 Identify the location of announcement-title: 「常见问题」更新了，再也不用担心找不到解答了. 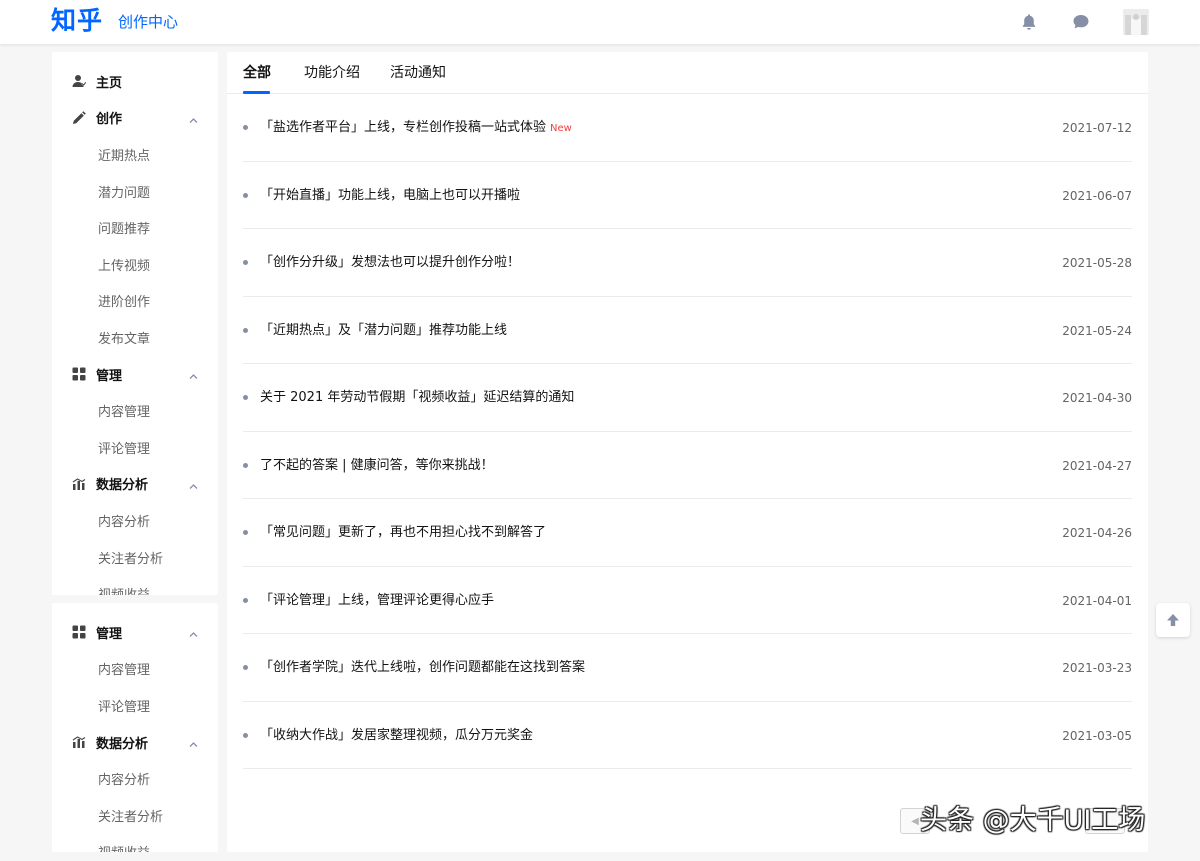
(405, 533).